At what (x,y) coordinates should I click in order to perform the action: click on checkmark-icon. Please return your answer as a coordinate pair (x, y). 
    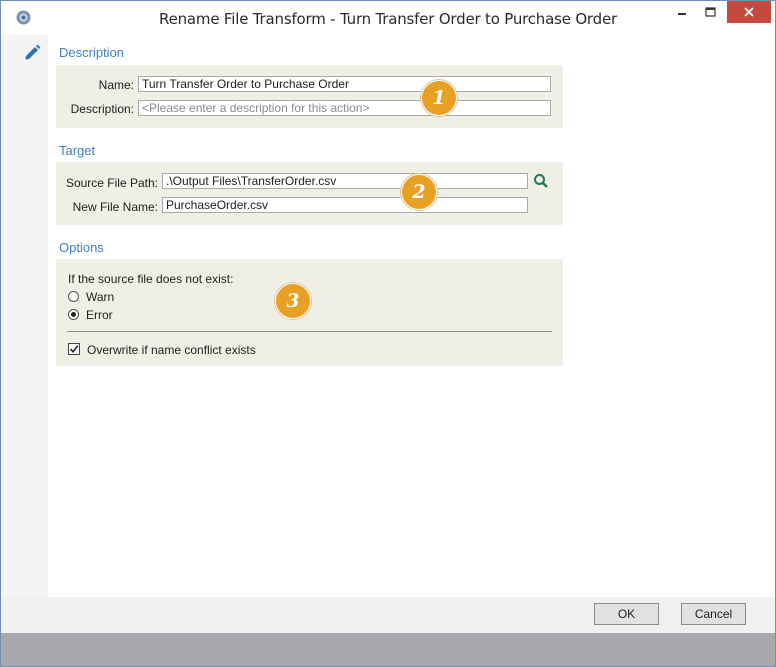
    Looking at the image, I should click on (74, 349).